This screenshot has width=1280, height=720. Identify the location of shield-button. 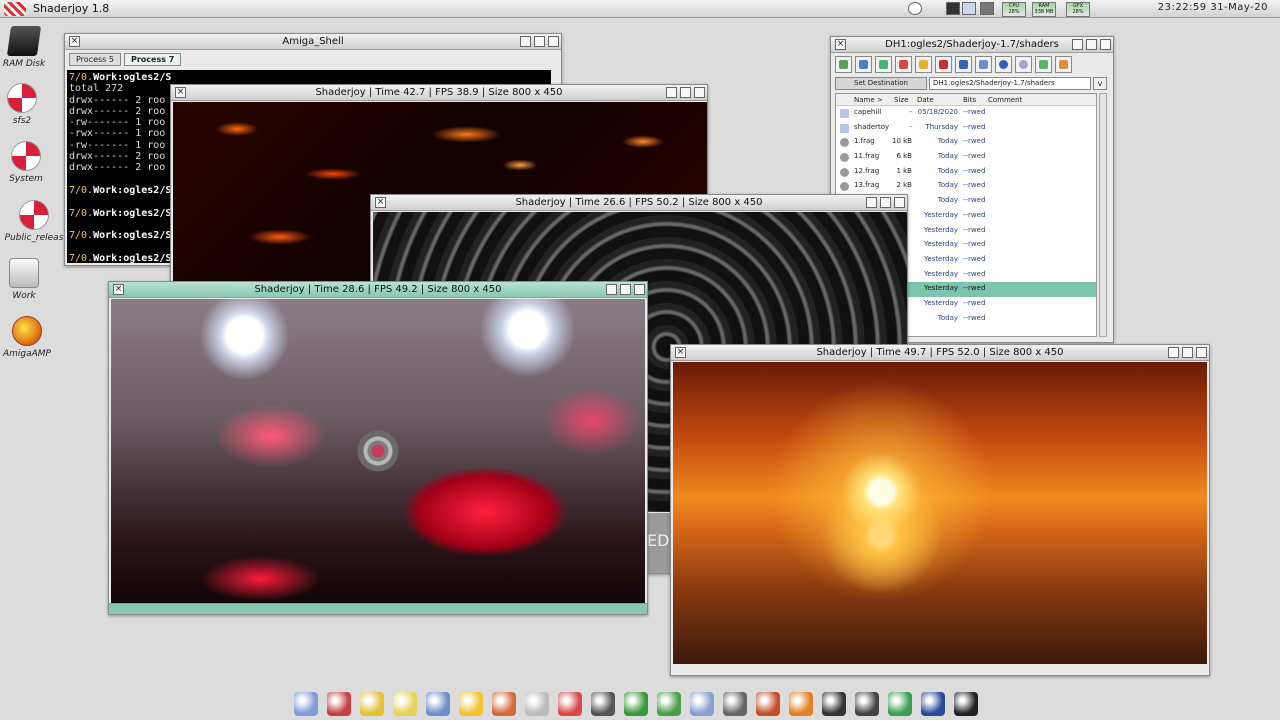
(1063, 64).